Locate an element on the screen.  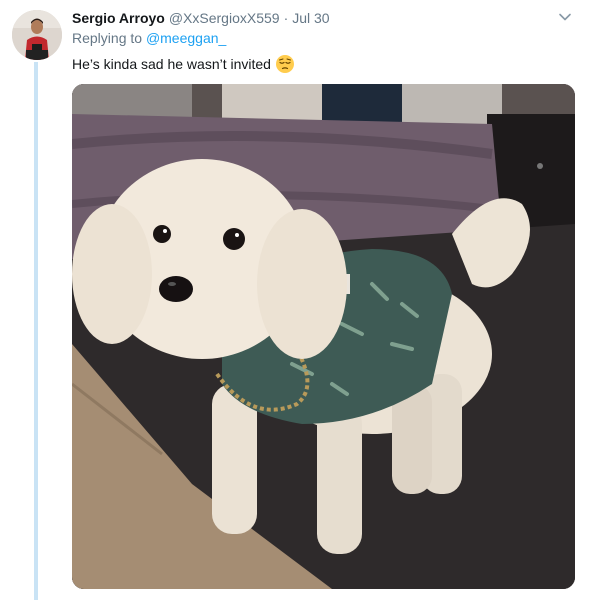
avatar-image is located at coordinates (37, 35).